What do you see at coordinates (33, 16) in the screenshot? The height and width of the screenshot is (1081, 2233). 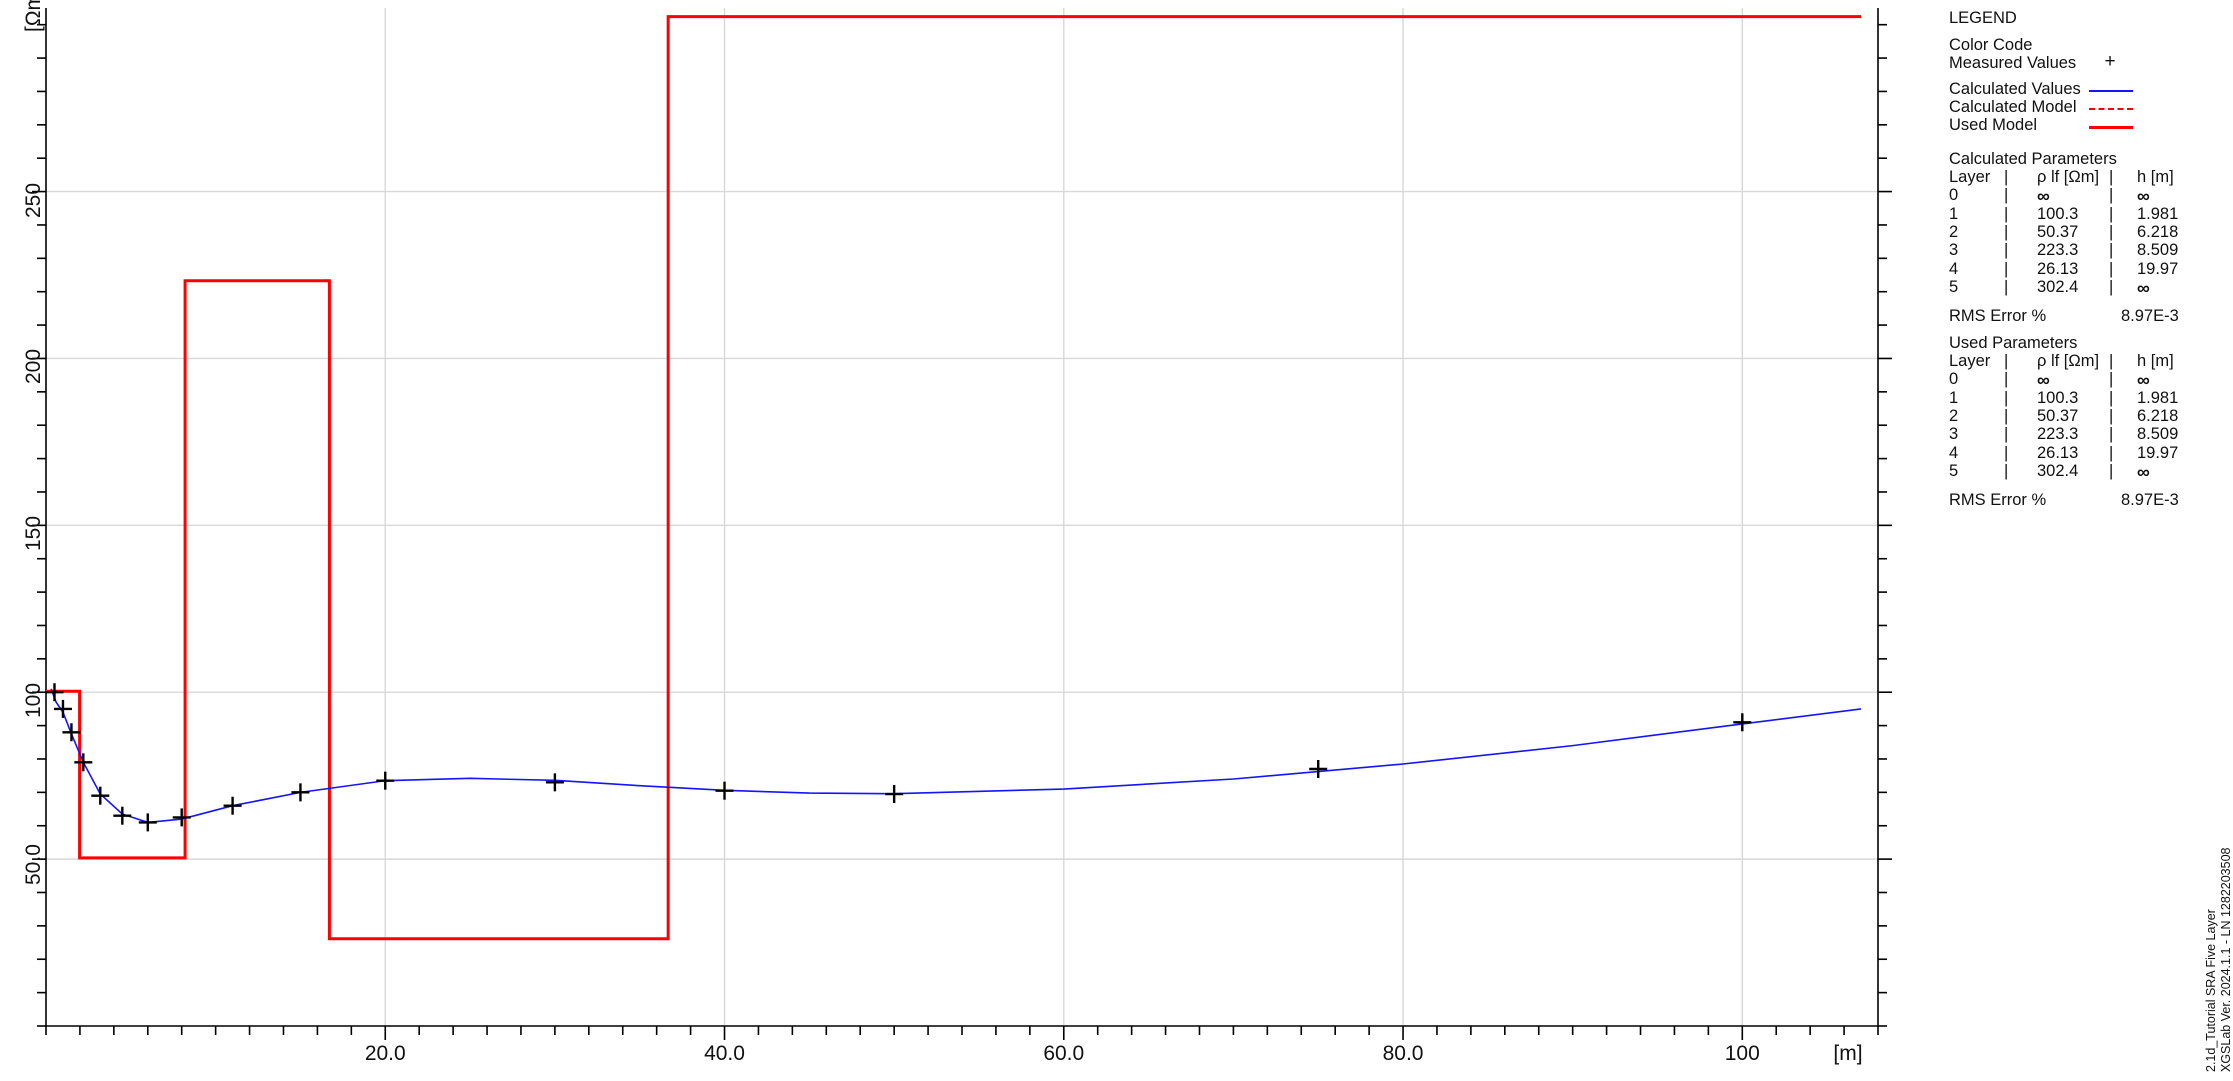 I see `y-axis-unit-label: [Ωm]` at bounding box center [33, 16].